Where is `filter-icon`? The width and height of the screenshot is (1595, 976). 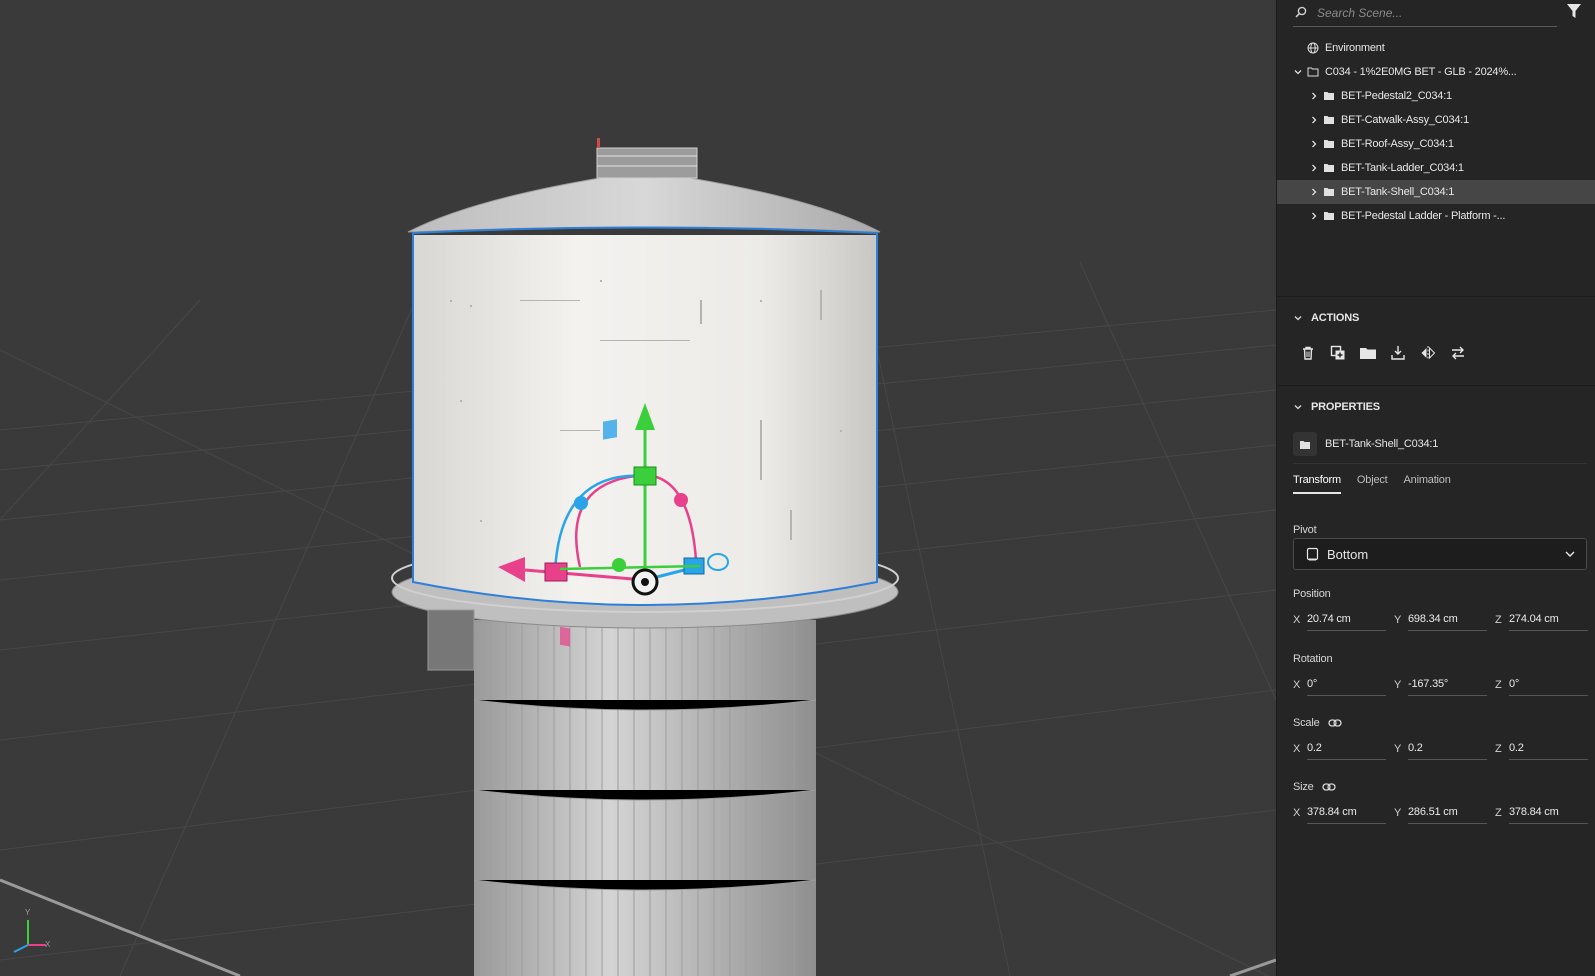
filter-icon is located at coordinates (1574, 11).